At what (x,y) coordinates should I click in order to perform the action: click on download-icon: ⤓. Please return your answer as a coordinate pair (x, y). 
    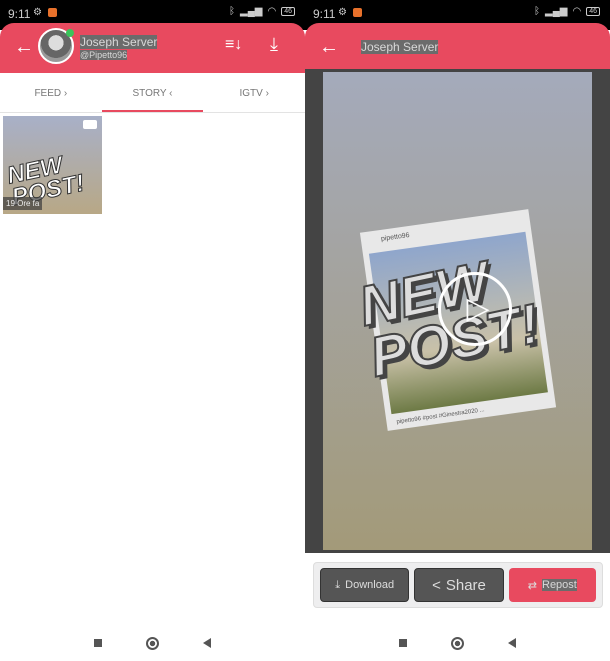
    Looking at the image, I should click on (338, 584).